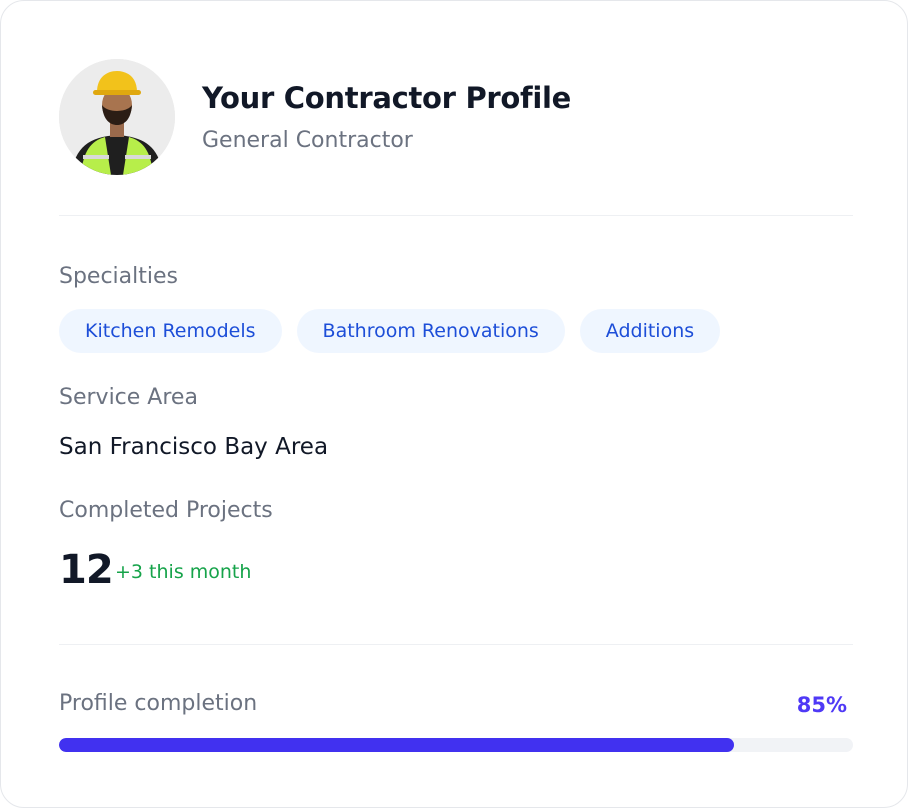 The width and height of the screenshot is (910, 810). Describe the element at coordinates (430, 331) in the screenshot. I see `specialty-chip: Bathroom Renovations` at that location.